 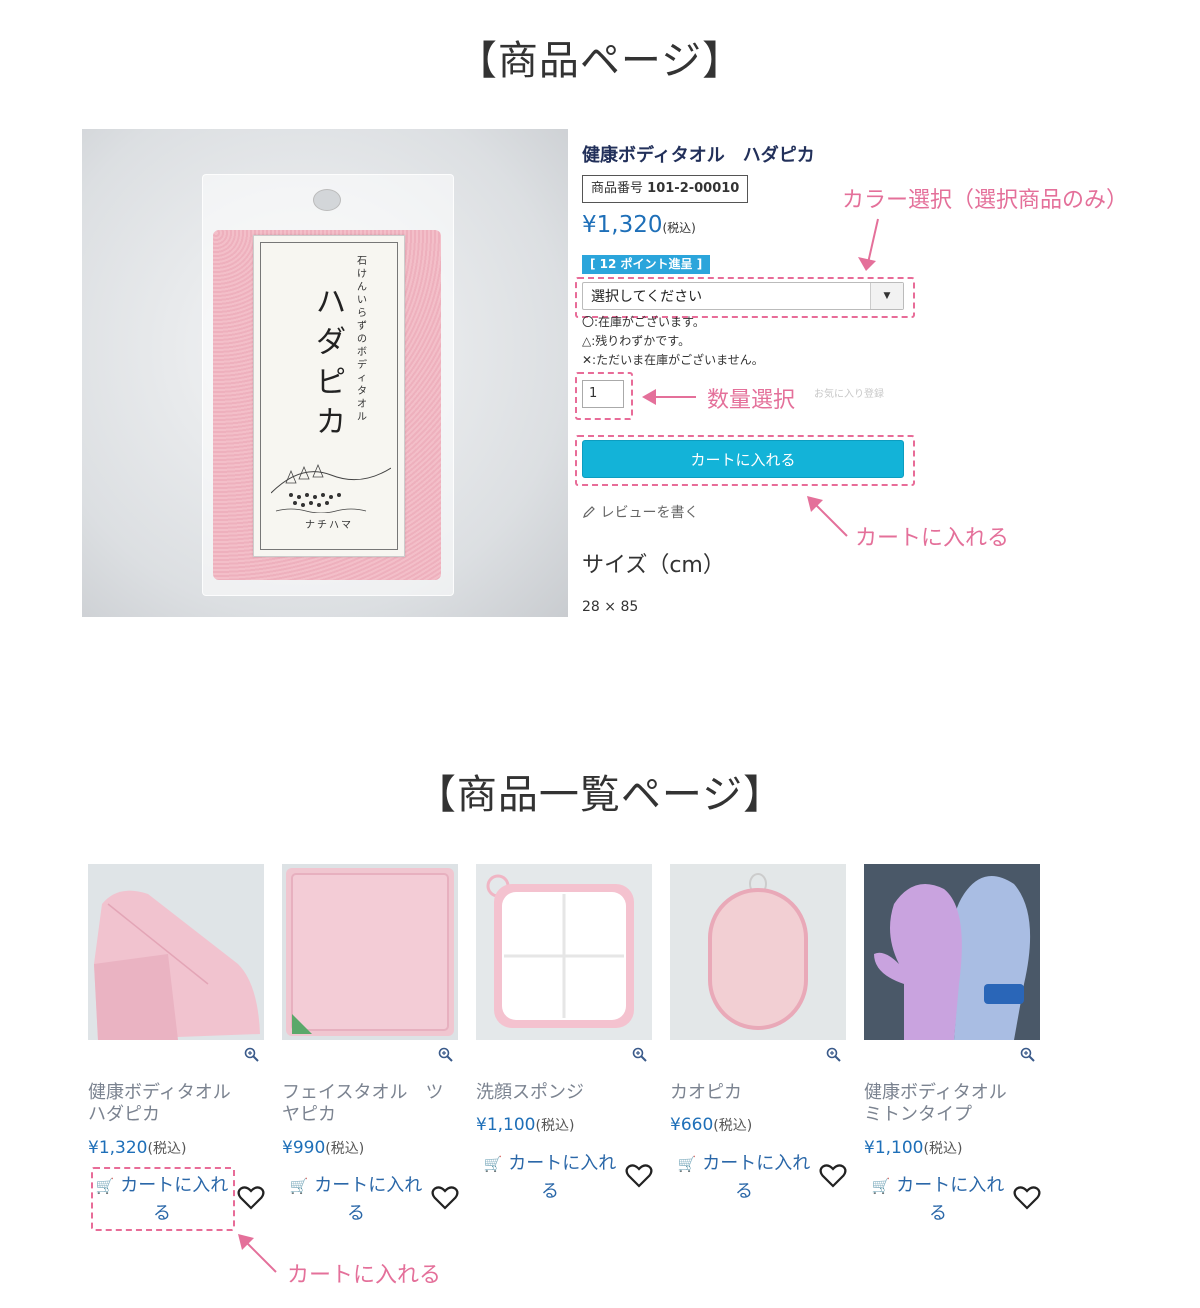 I want to click on package-title: ハダピカ, so click(x=331, y=362).